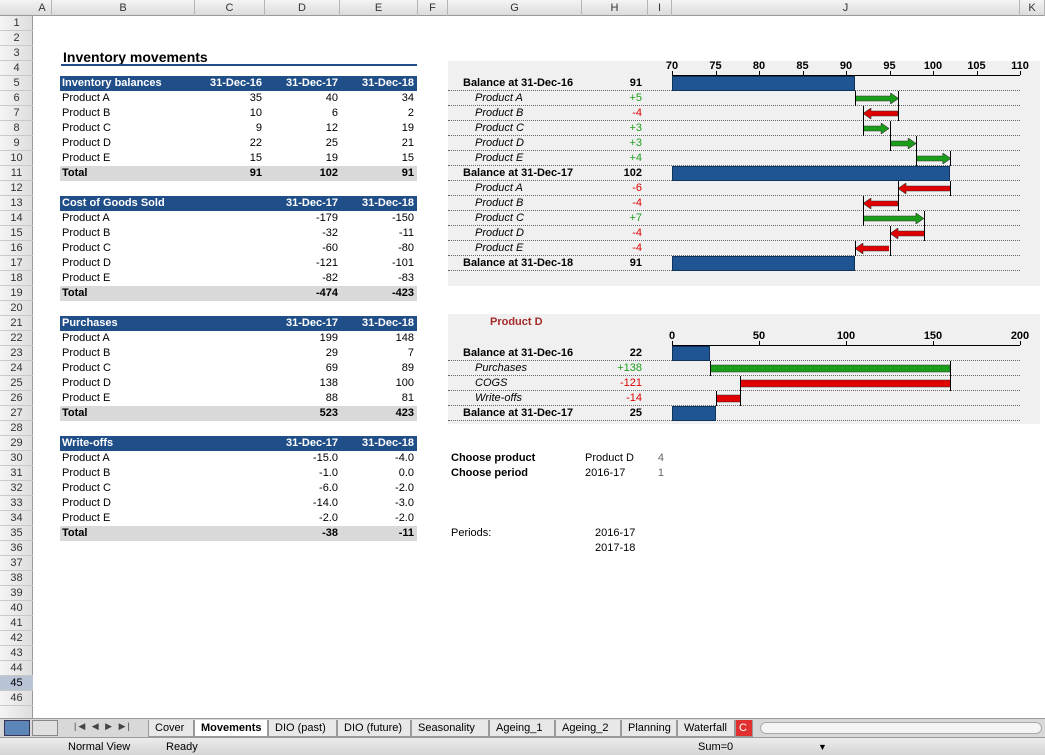  What do you see at coordinates (17, 728) in the screenshot?
I see `normal-view-icon` at bounding box center [17, 728].